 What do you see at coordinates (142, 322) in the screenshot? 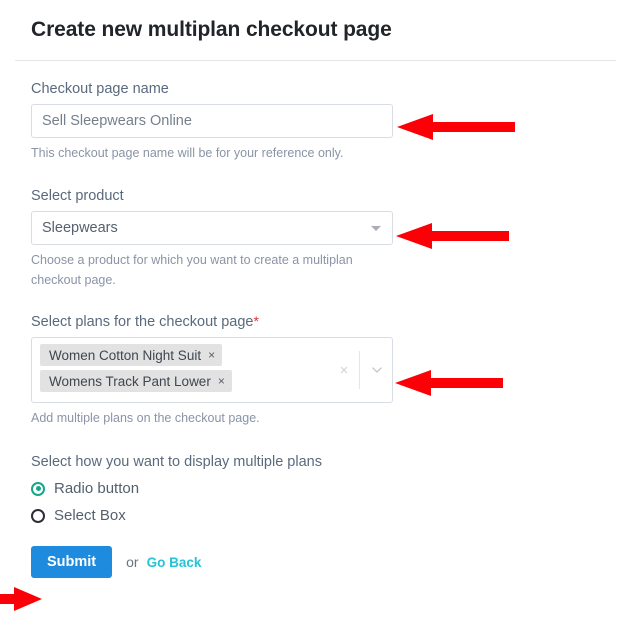
I see `select-plans-label-text: Select plans for the checkout page` at bounding box center [142, 322].